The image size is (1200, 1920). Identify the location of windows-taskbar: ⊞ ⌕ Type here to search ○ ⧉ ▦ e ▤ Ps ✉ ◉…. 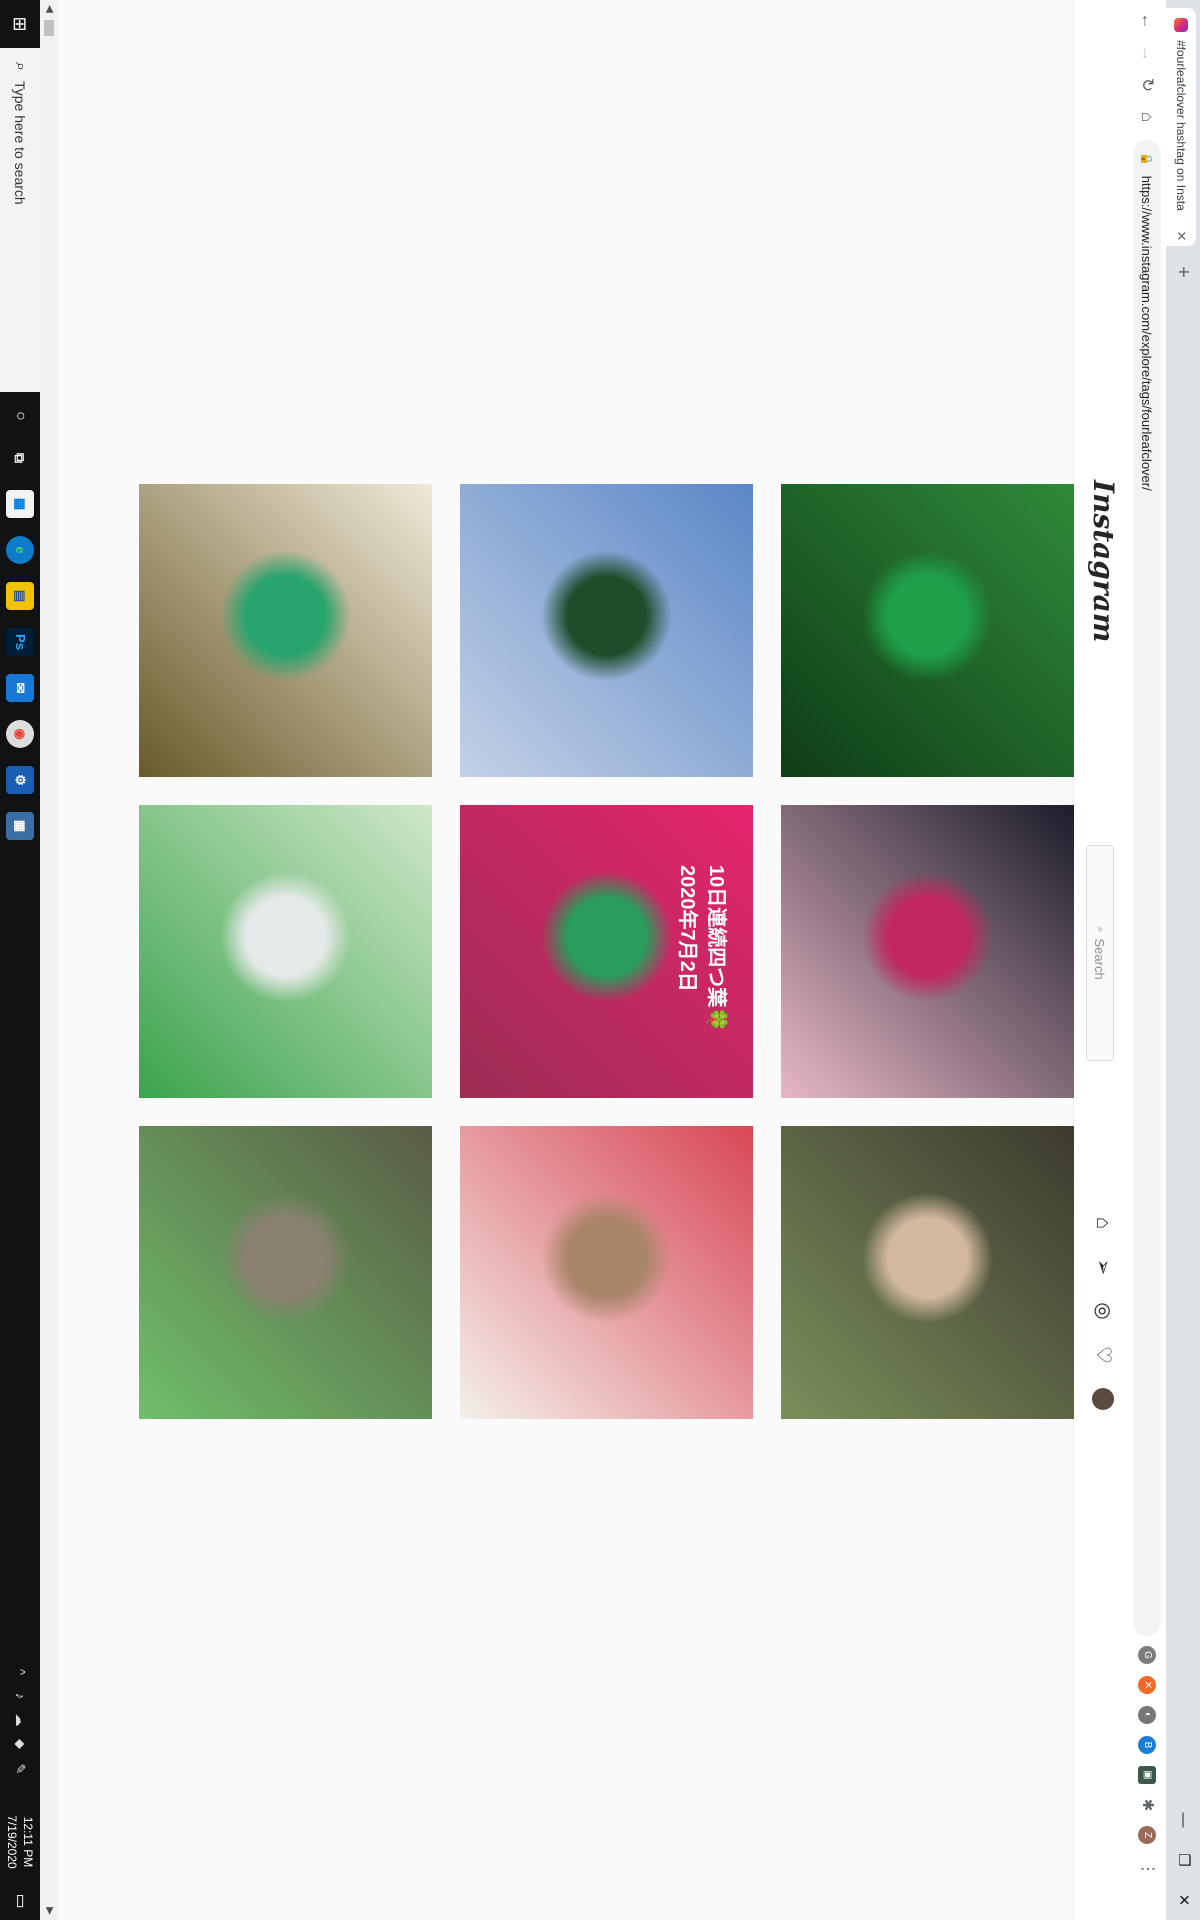
(20, 960).